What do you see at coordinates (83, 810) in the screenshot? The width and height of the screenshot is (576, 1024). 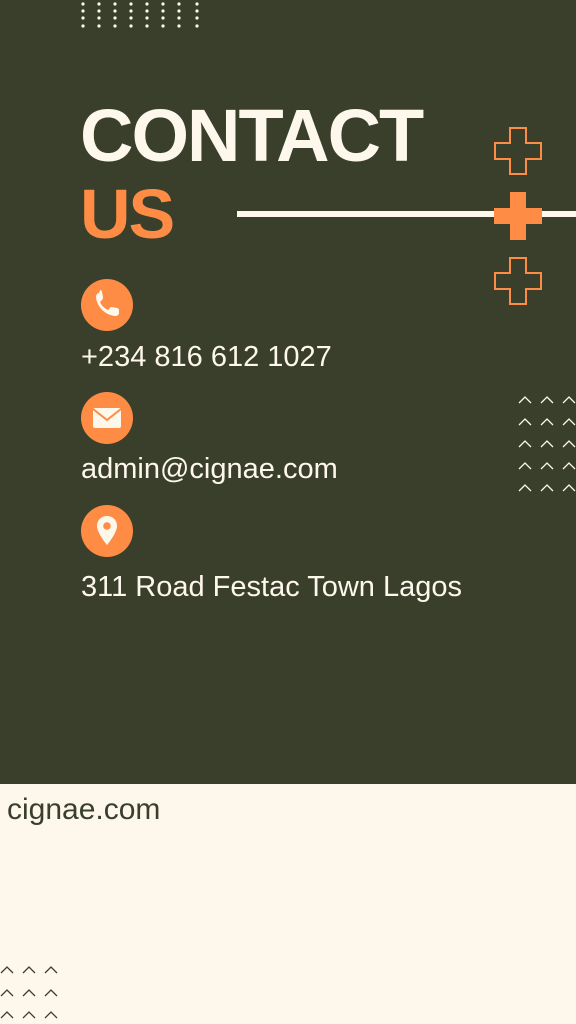 I see `website-link: cignae.com` at bounding box center [83, 810].